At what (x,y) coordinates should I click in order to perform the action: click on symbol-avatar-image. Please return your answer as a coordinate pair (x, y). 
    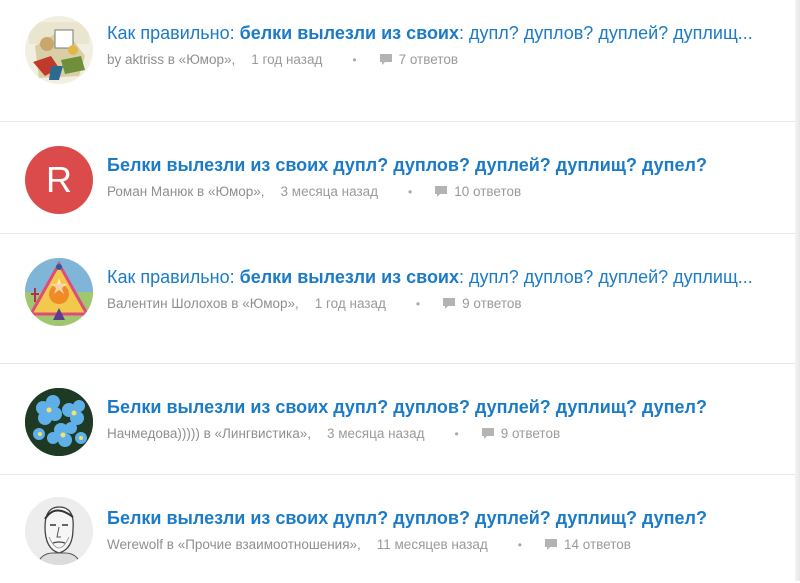
    Looking at the image, I should click on (59, 292).